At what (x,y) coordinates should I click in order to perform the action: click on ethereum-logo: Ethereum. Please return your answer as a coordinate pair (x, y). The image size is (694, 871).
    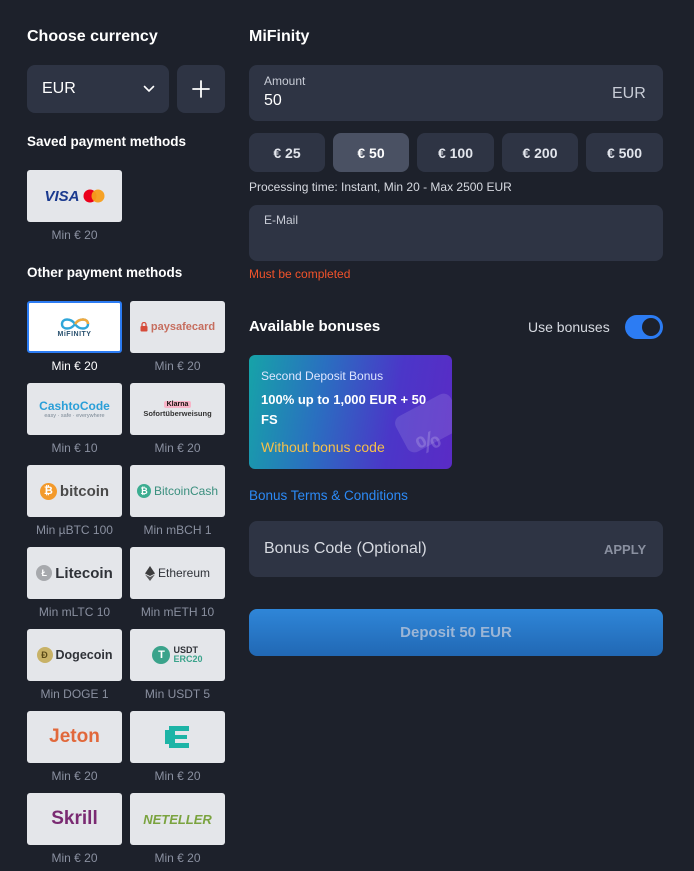
    Looking at the image, I should click on (177, 573).